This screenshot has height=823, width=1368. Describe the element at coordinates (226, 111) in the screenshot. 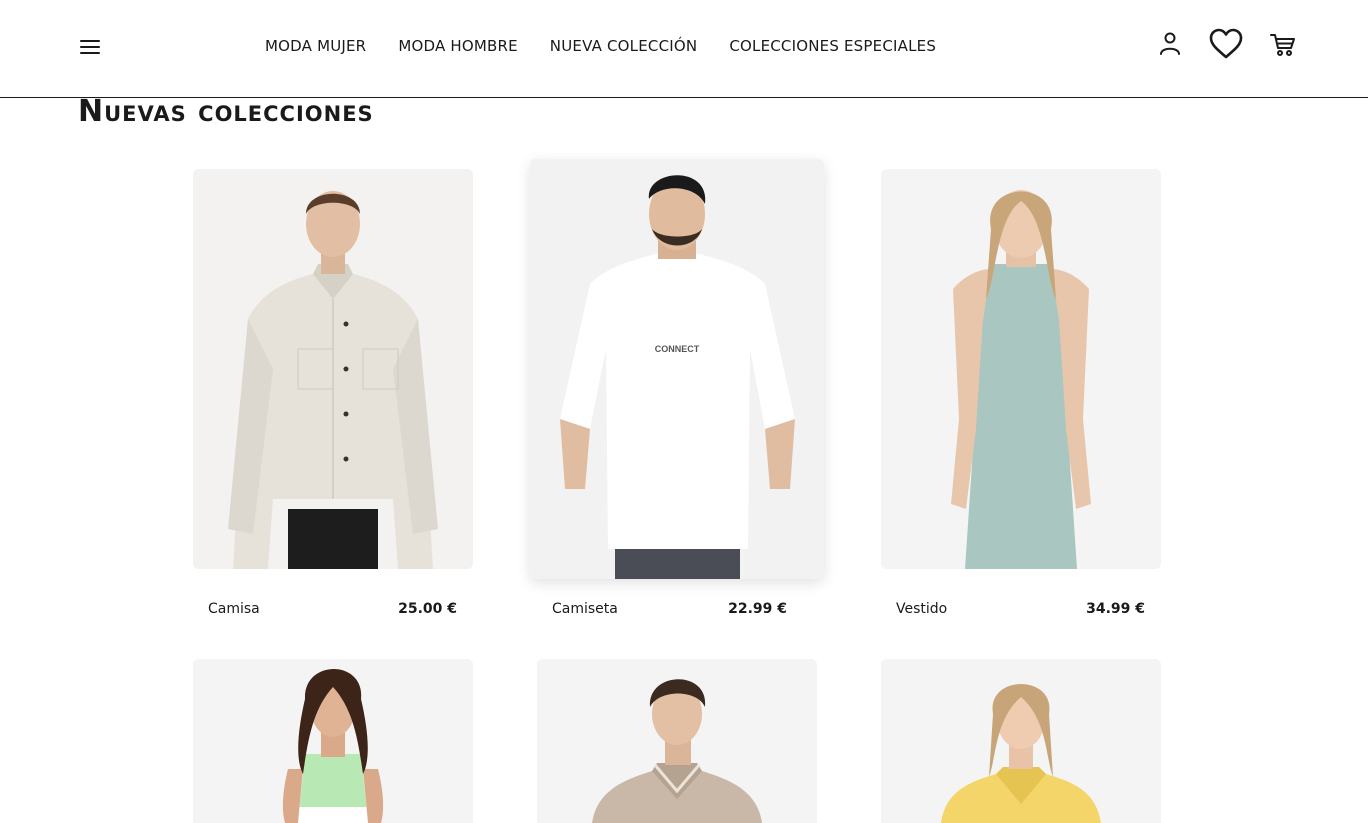

I see `section-title: Nuevas colecciones` at that location.